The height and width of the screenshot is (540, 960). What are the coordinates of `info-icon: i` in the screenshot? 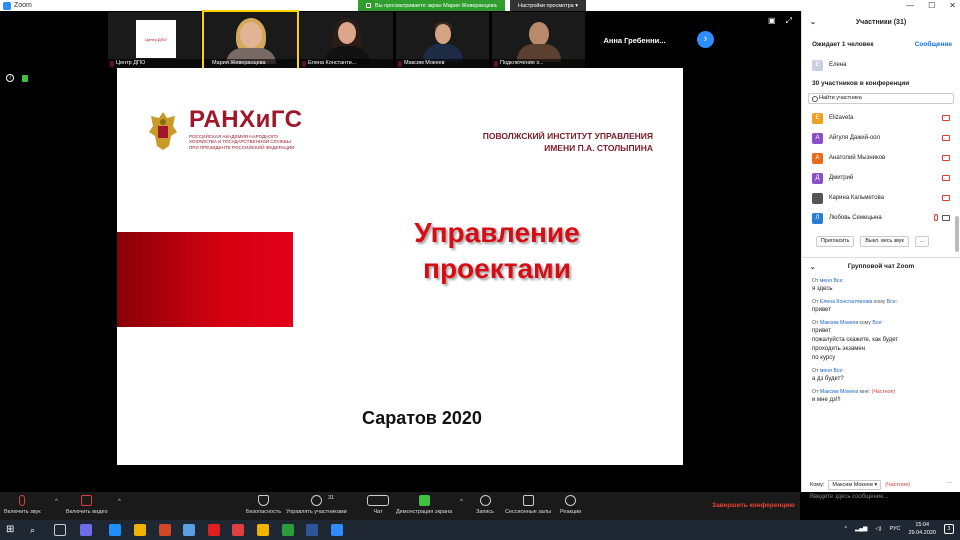 It's located at (10, 78).